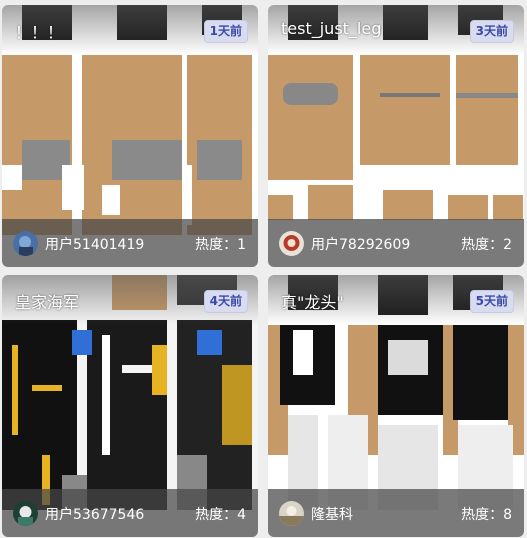 This screenshot has height=538, width=527. I want to click on heat-count: 热度：2, so click(486, 244).